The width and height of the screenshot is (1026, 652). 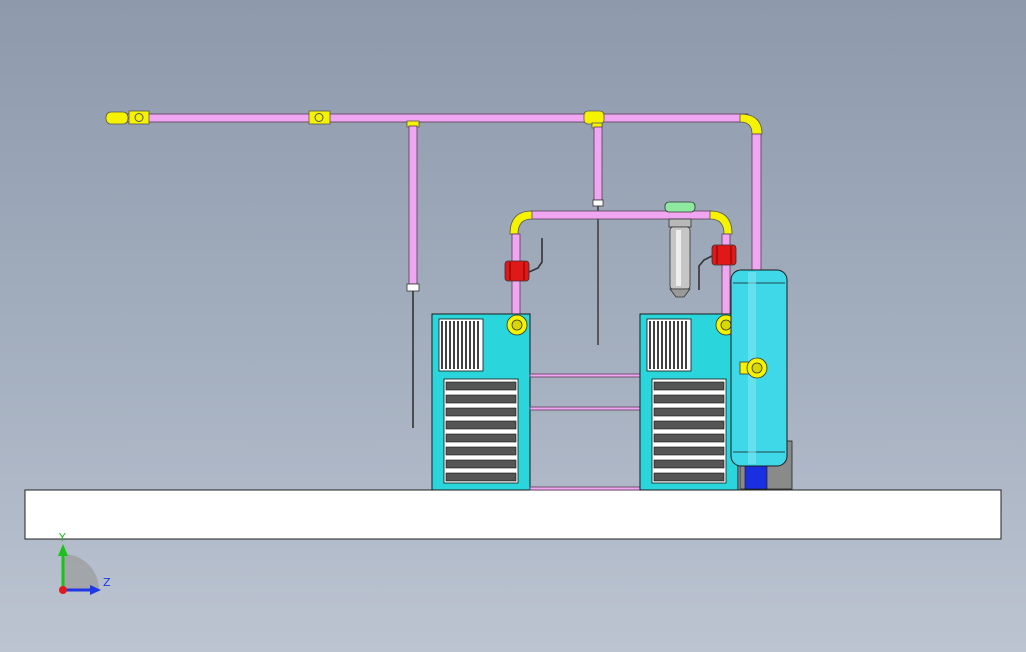 What do you see at coordinates (79, 569) in the screenshot?
I see `axis-triad` at bounding box center [79, 569].